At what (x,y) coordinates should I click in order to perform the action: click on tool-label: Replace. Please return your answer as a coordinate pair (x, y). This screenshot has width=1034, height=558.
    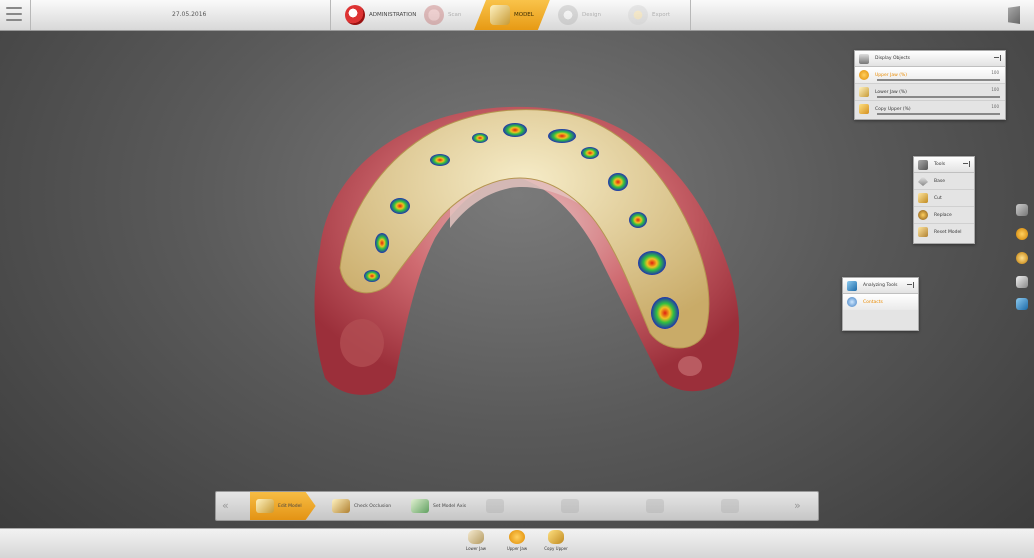
    Looking at the image, I should click on (943, 215).